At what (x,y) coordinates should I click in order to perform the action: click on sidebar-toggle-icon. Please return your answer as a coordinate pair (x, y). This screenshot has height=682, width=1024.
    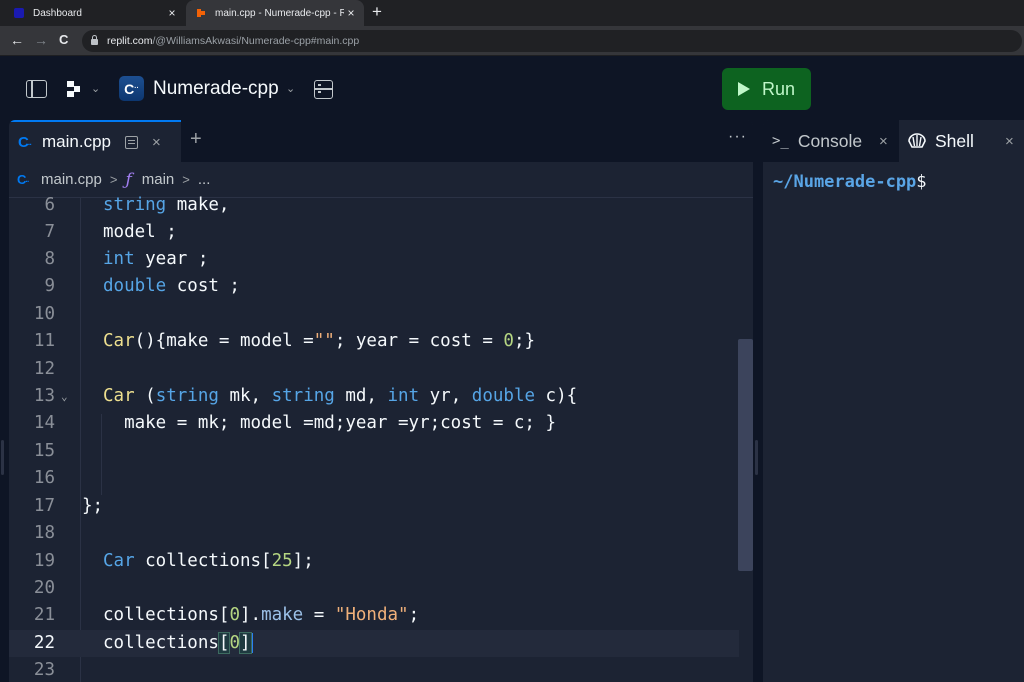
    Looking at the image, I should click on (36, 89).